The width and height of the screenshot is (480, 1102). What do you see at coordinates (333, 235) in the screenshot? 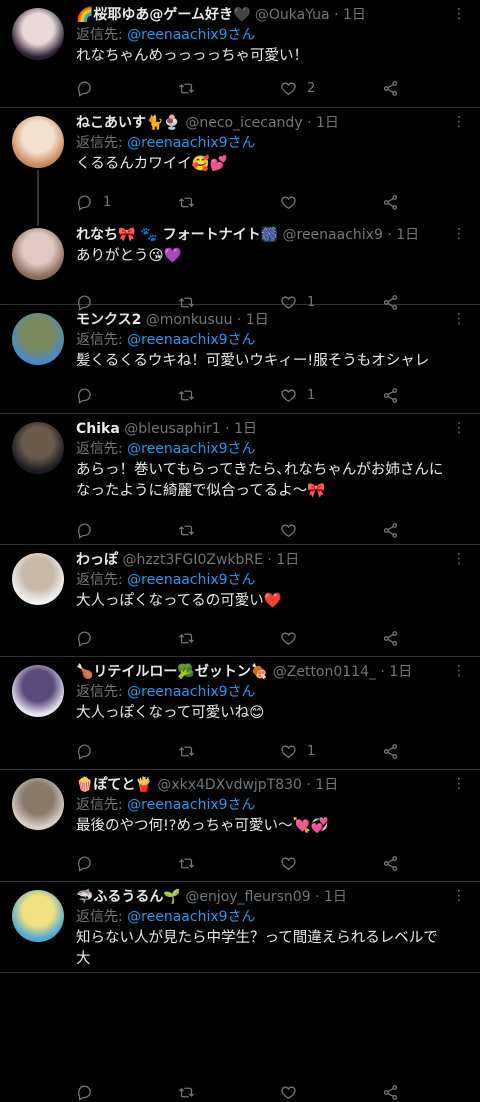
I see `user-handle: @reenaachix9` at bounding box center [333, 235].